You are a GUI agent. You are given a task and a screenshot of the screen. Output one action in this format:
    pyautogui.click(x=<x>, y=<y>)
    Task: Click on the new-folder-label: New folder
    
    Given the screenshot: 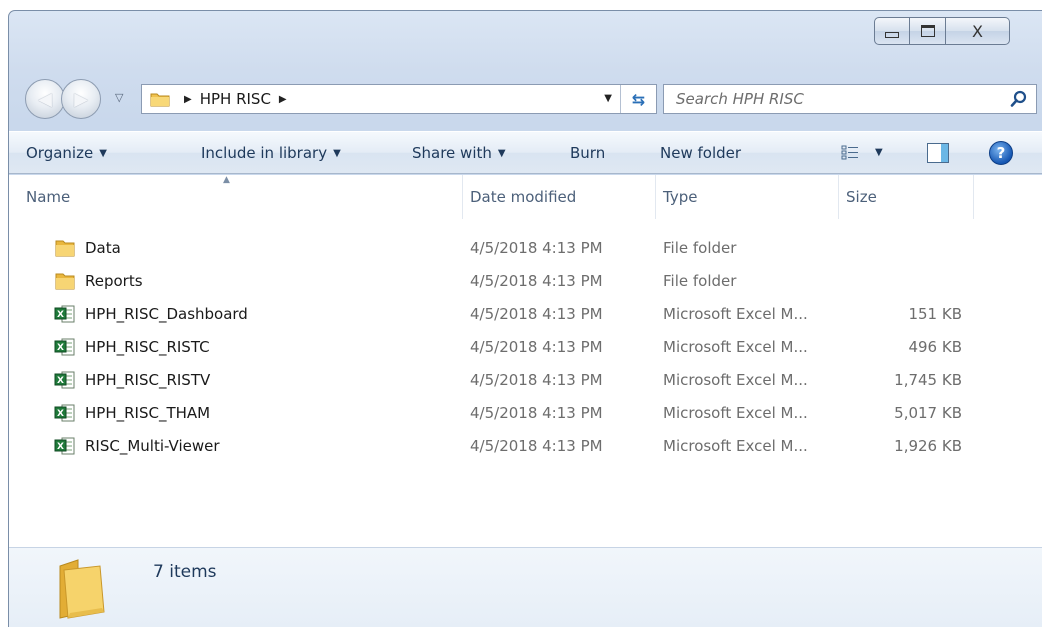 What is the action you would take?
    pyautogui.click(x=701, y=153)
    